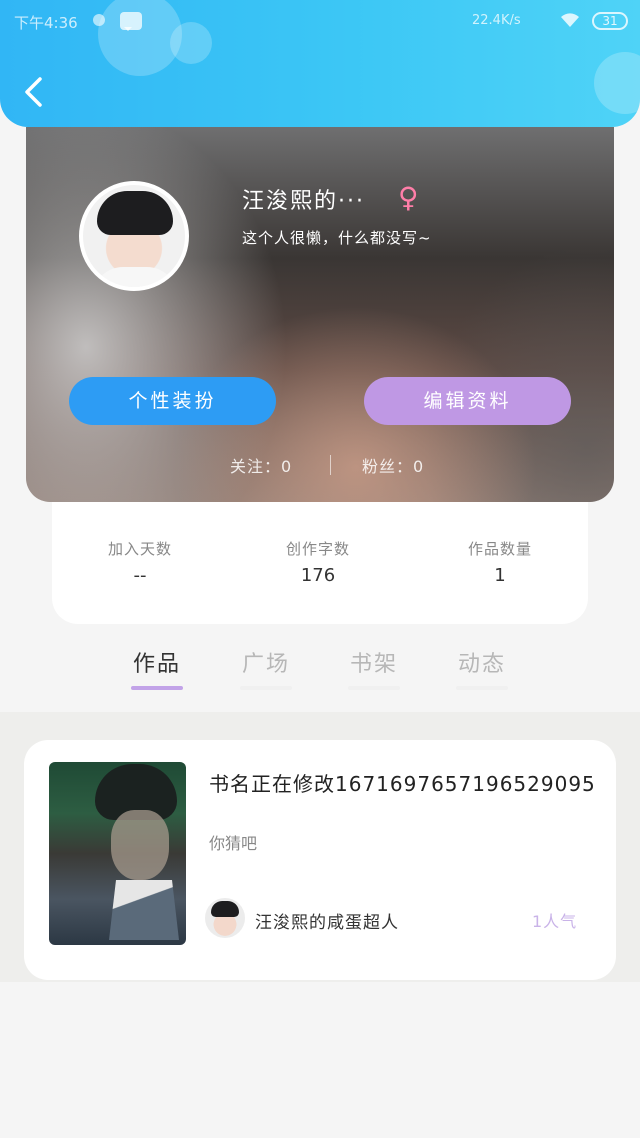  Describe the element at coordinates (496, 20) in the screenshot. I see `network-speed: 22.4K/s` at that location.